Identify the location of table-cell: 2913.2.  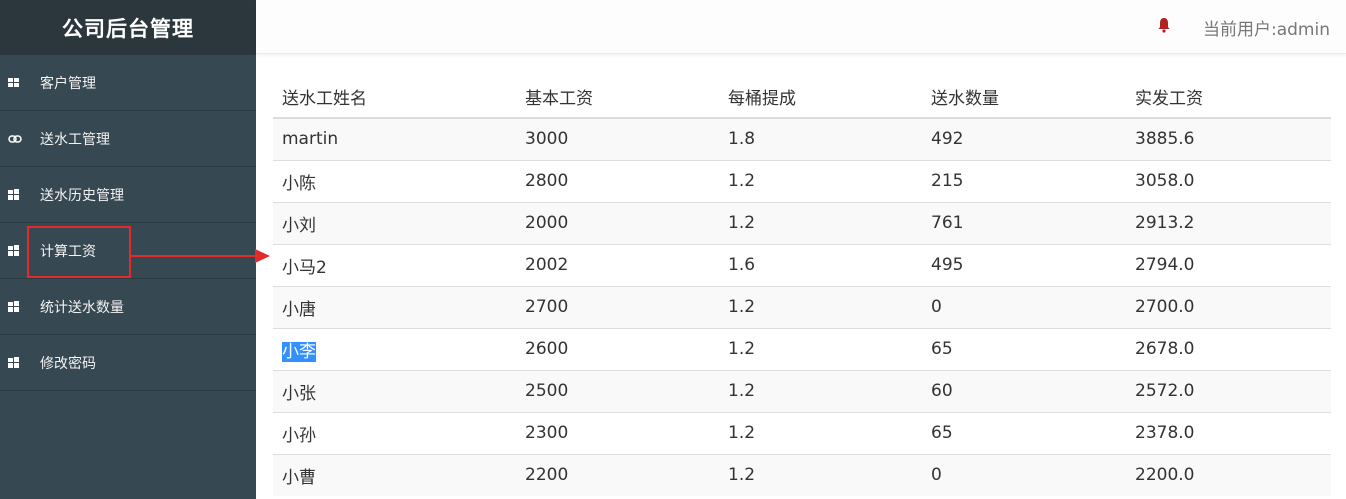
(1228, 222).